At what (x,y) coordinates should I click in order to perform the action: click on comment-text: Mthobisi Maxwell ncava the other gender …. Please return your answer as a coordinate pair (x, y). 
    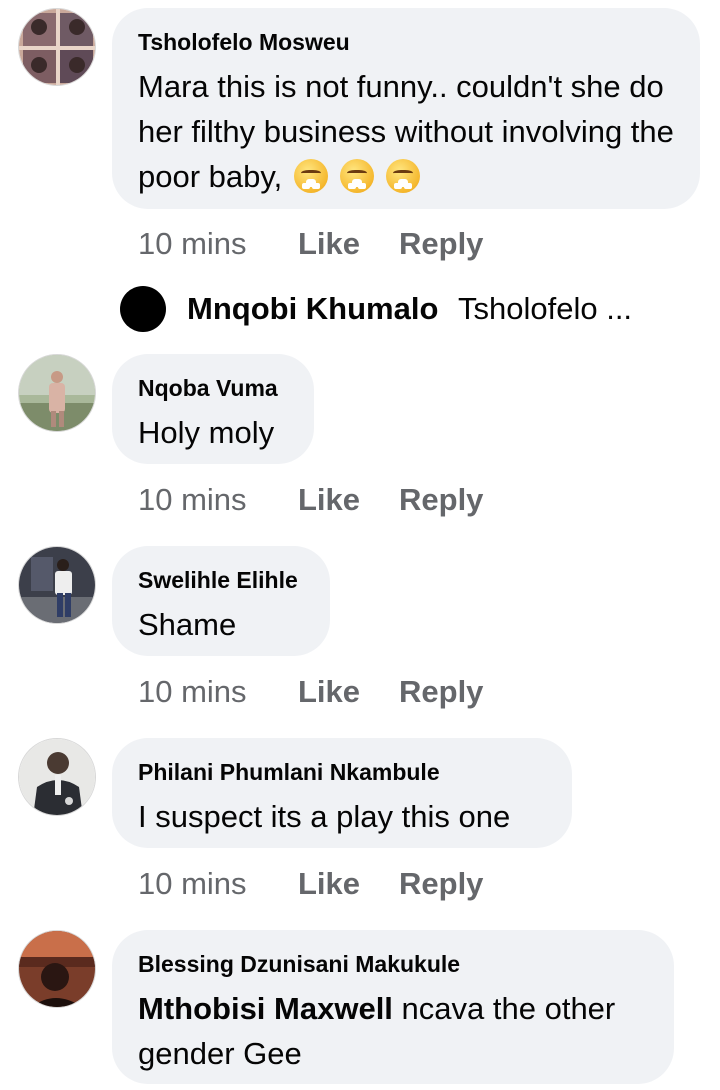
    Looking at the image, I should click on (377, 1031).